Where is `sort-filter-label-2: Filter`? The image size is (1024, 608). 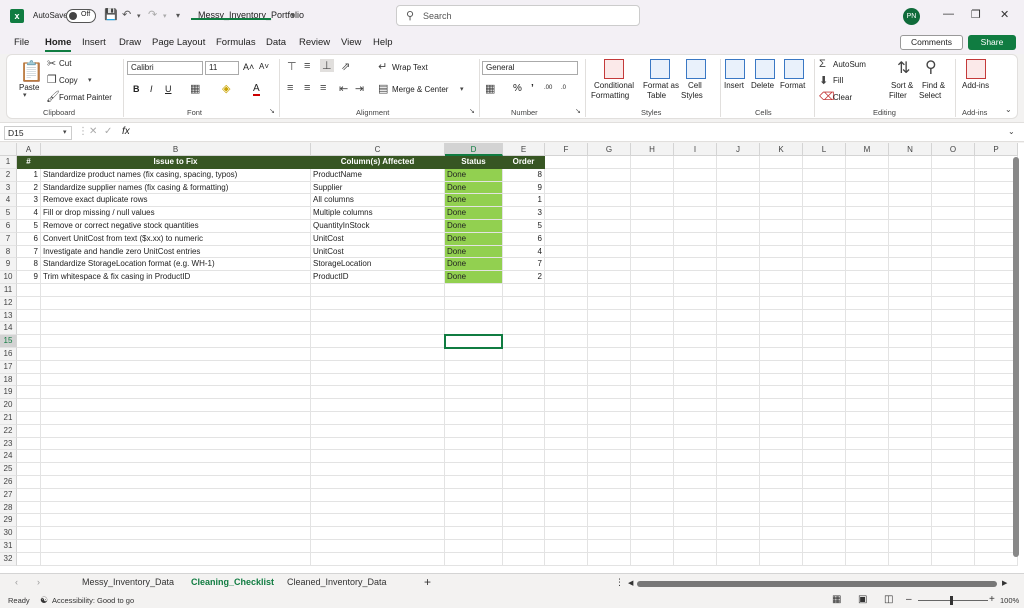 sort-filter-label-2: Filter is located at coordinates (898, 95).